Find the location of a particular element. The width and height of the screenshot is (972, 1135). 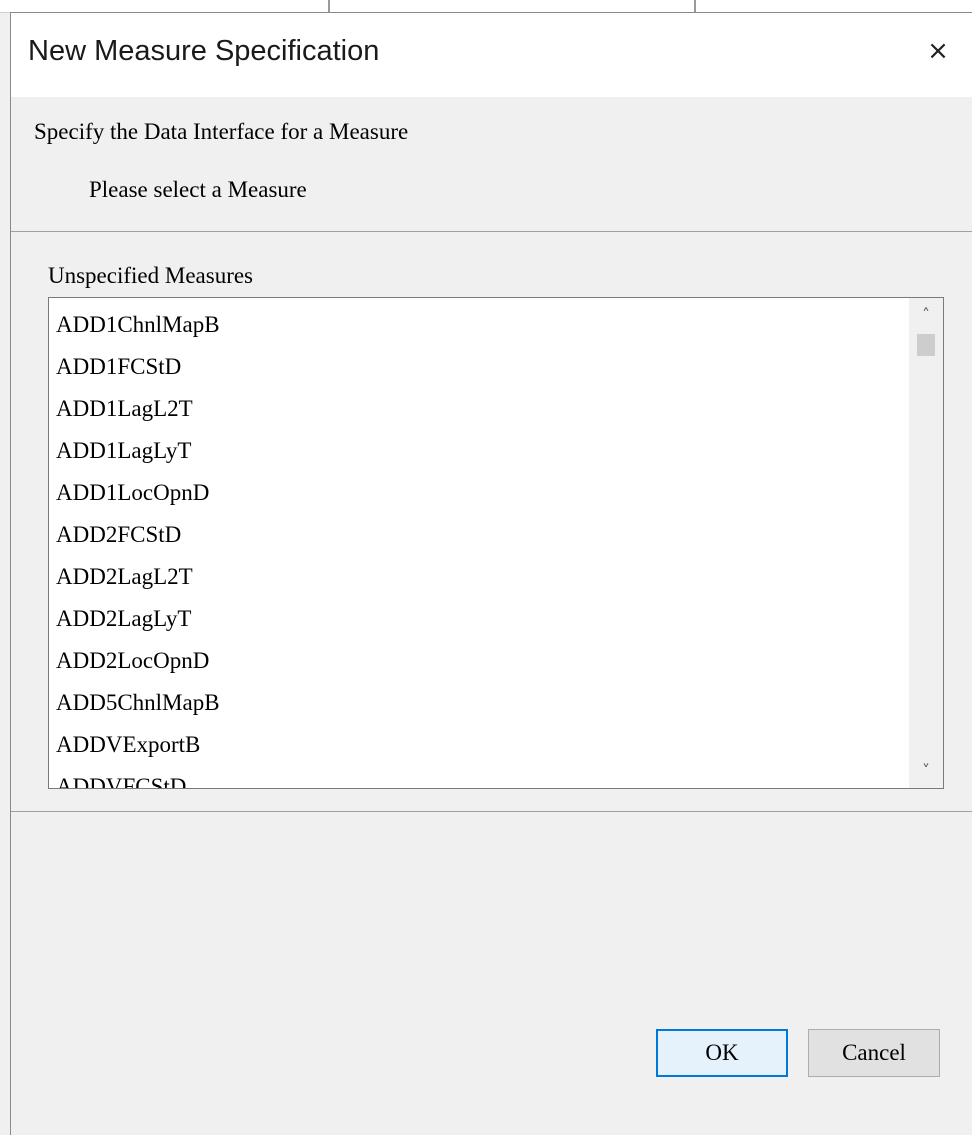

vertical-scrollbar: ˄ ˅ is located at coordinates (926, 543).